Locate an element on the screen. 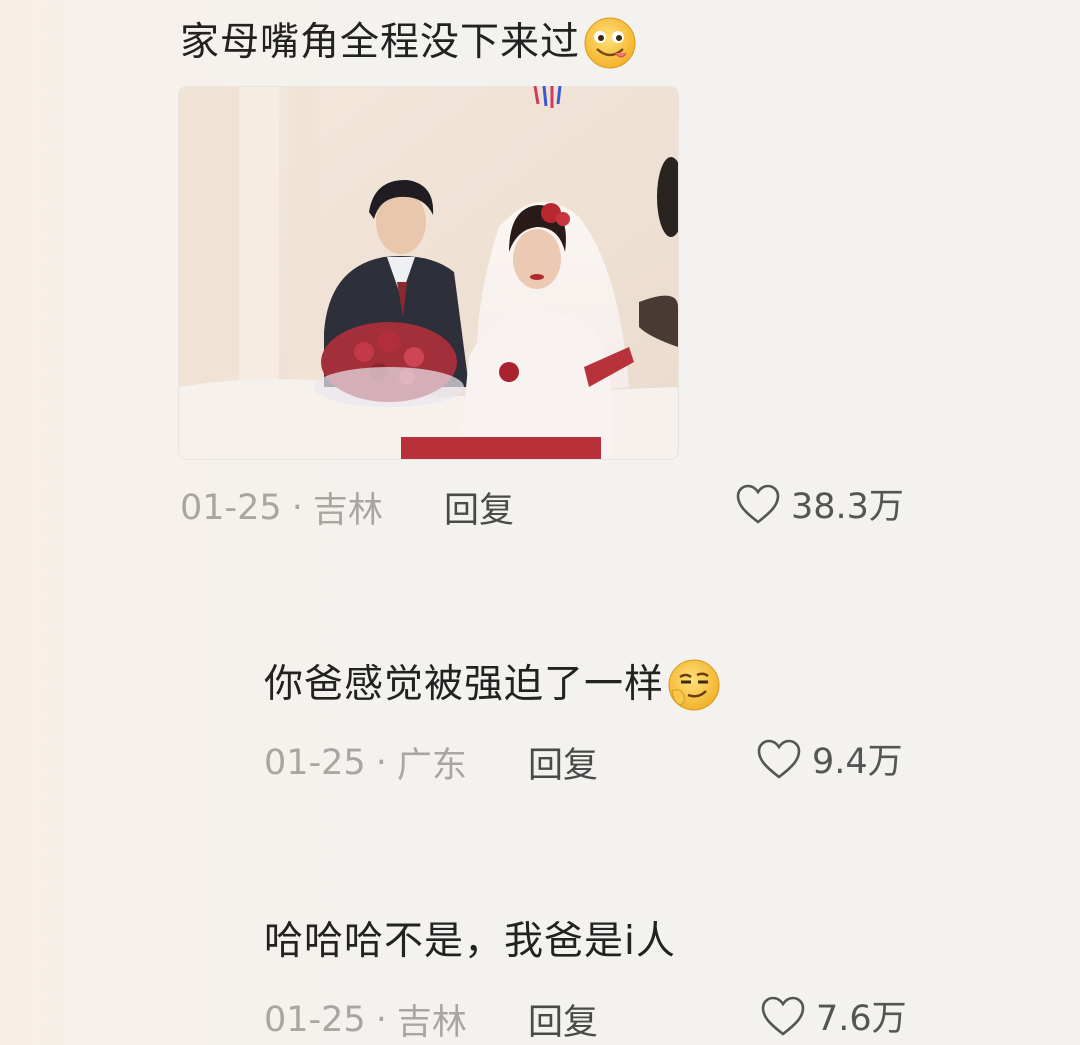 The height and width of the screenshot is (1045, 1080). like-button: 38.3万 is located at coordinates (819, 503).